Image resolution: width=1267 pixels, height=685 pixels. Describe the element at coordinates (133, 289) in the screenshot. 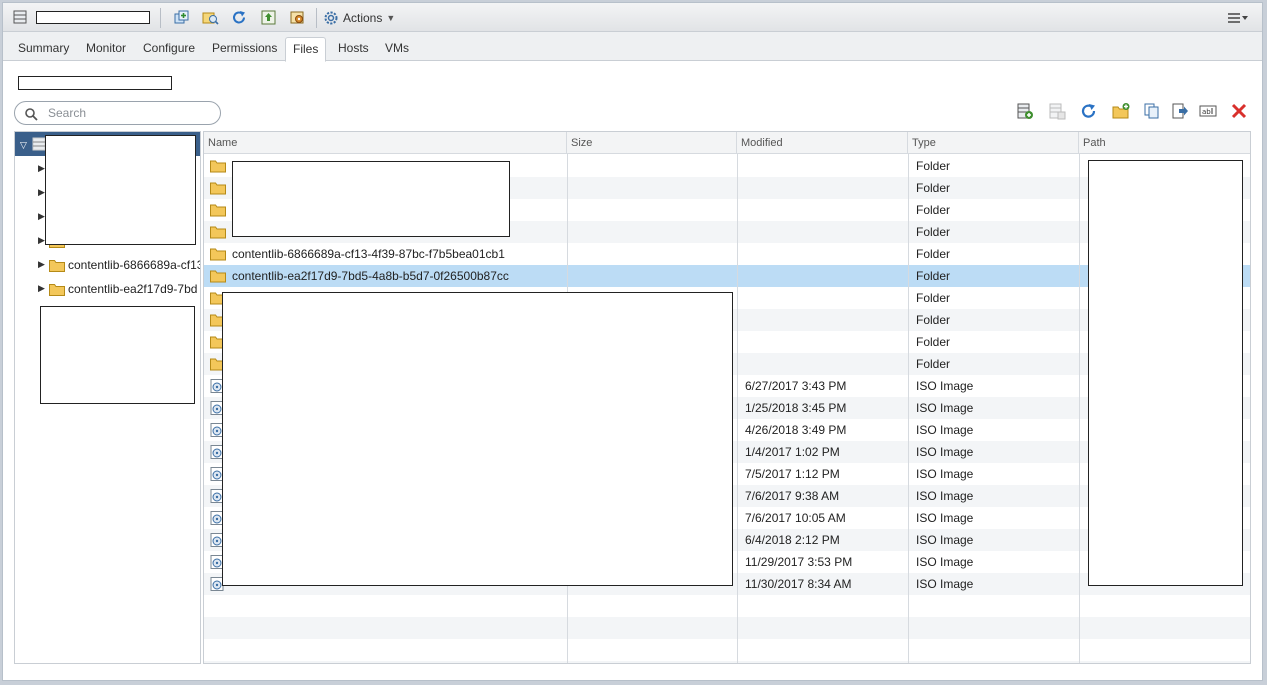

I see `tree-item-label: contentlib-ea2f17d9-7bd` at that location.